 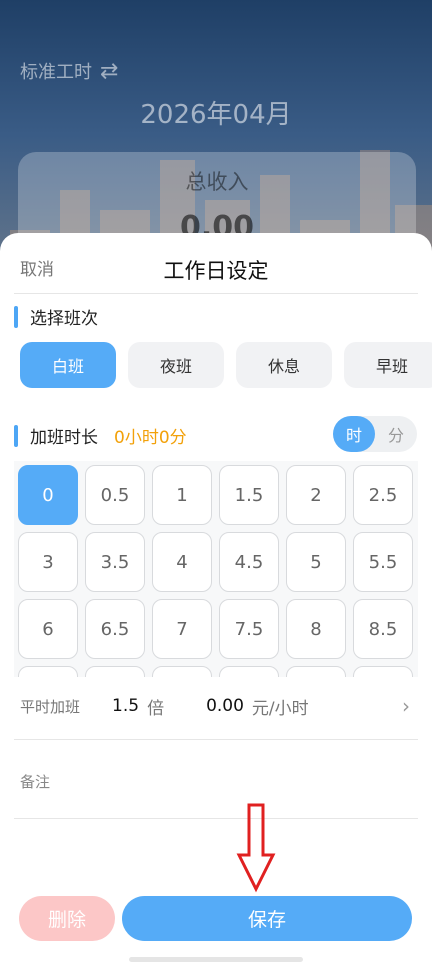 I want to click on month-title: 2026年04月, so click(x=216, y=115).